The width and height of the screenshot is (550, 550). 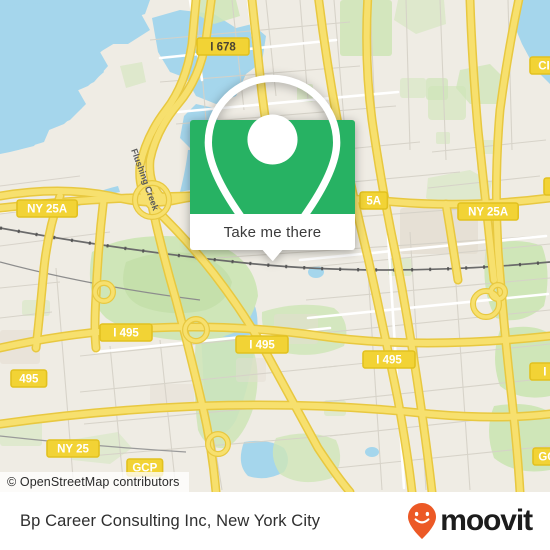 I want to click on place-title: Bp Career Consulting Inc, New York City, so click(x=170, y=520).